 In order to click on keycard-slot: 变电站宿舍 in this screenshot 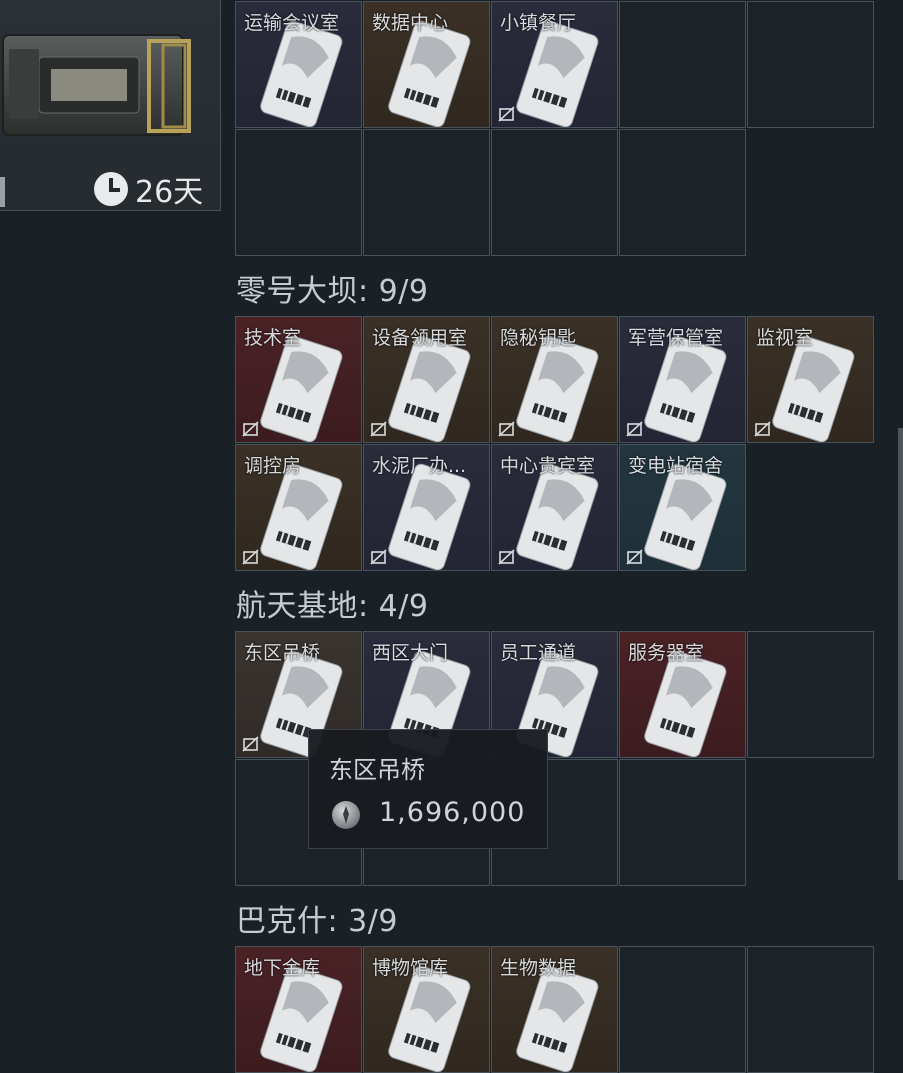, I will do `click(682, 507)`.